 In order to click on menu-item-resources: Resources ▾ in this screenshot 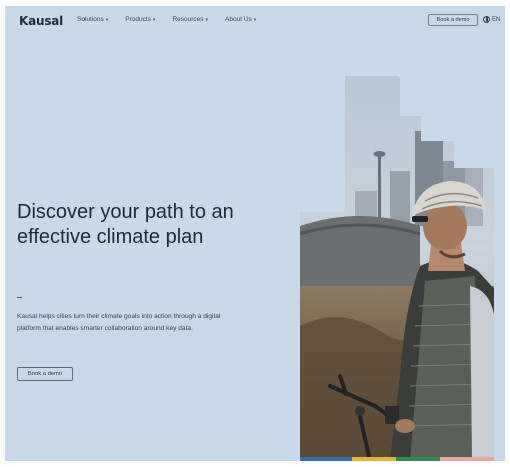, I will do `click(190, 19)`.